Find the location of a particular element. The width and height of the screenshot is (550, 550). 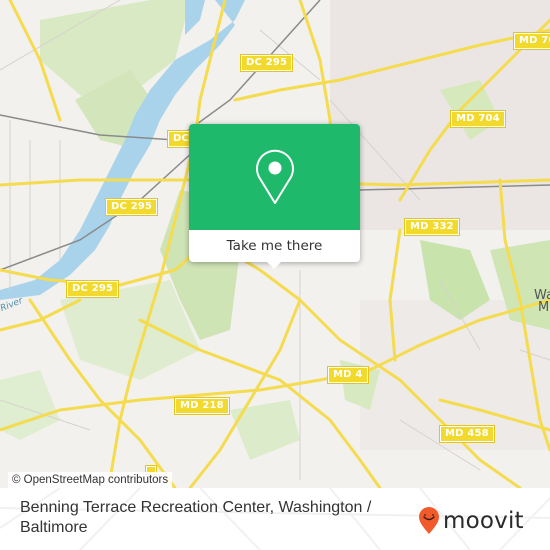

location-popup: Take me there is located at coordinates (274, 196).